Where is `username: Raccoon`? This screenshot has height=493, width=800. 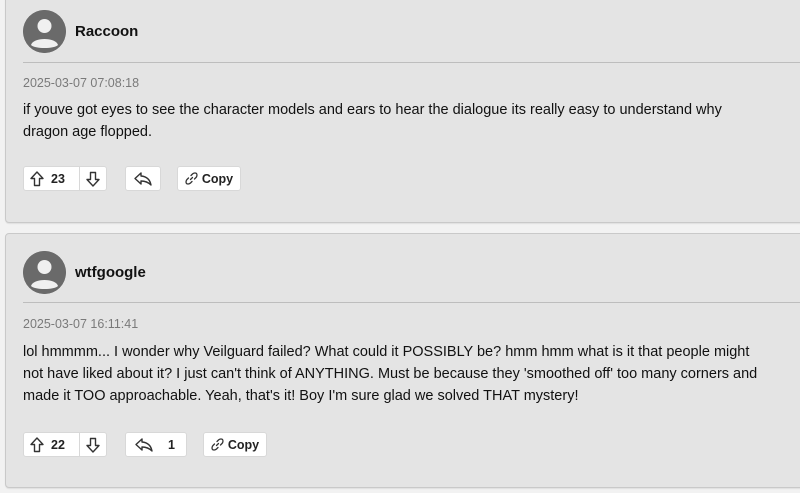
username: Raccoon is located at coordinates (106, 31).